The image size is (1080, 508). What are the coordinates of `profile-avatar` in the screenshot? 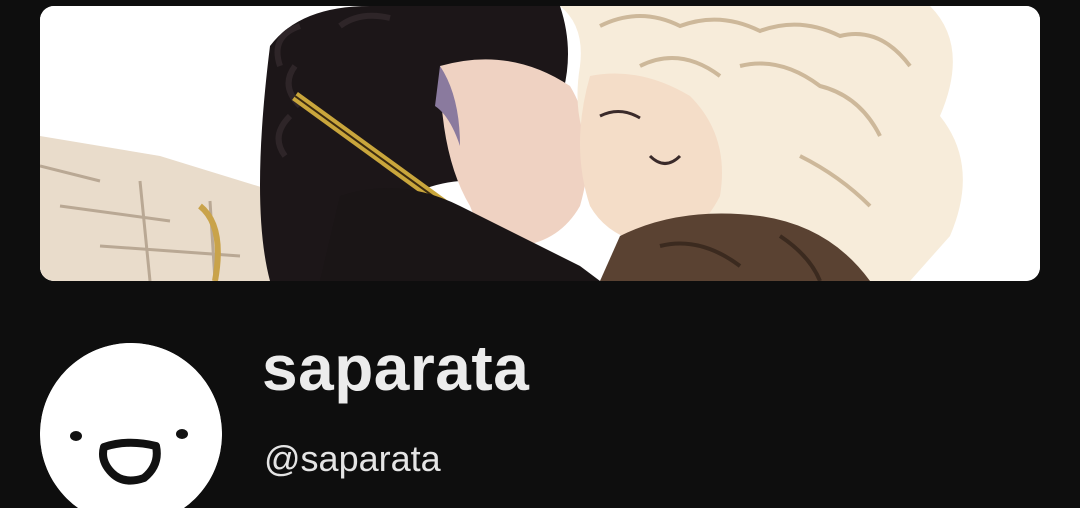 It's located at (131, 425).